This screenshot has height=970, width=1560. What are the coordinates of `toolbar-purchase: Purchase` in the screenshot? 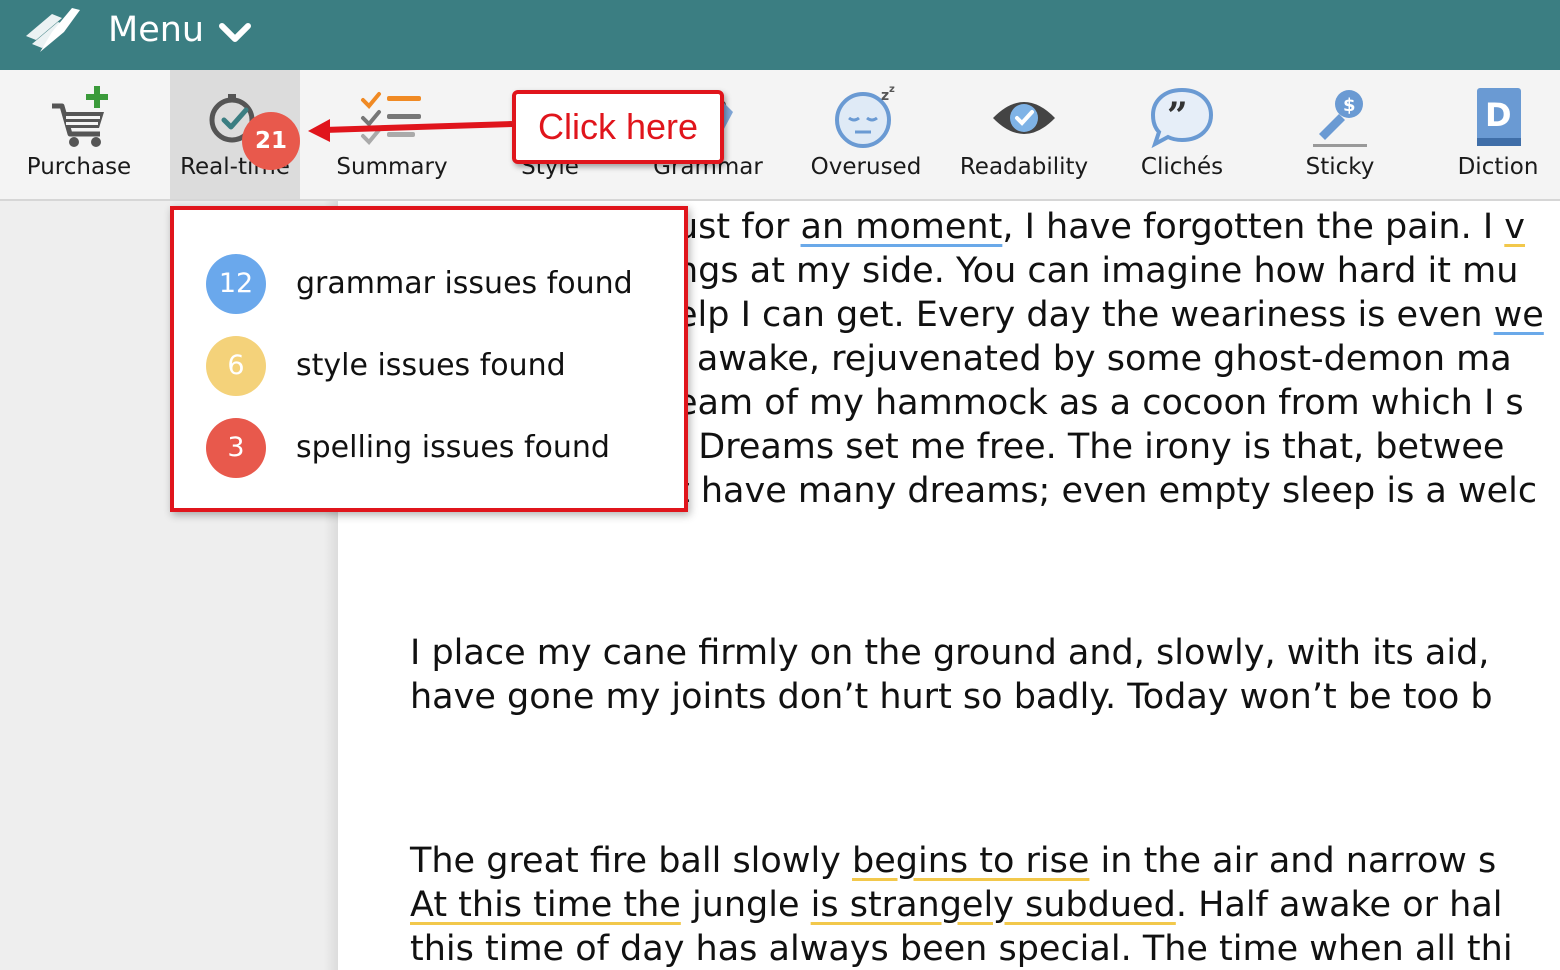 It's located at (79, 134).